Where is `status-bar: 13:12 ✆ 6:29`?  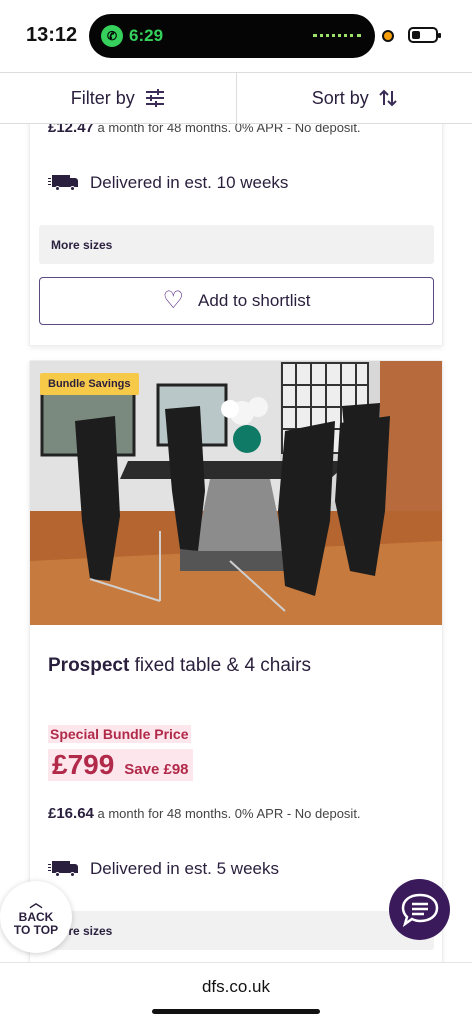
status-bar: 13:12 ✆ 6:29 is located at coordinates (236, 36).